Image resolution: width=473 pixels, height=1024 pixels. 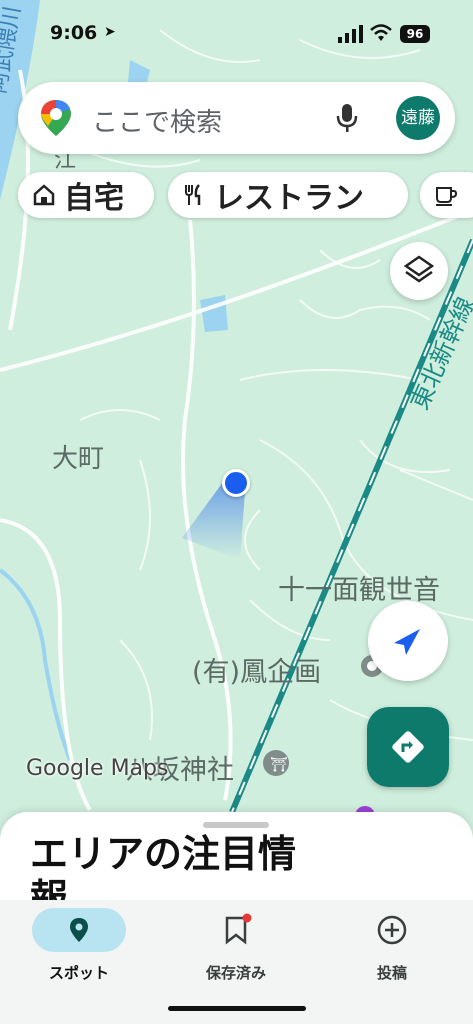 What do you see at coordinates (236, 35) in the screenshot?
I see `status-bar: 9:06 ➤ 96` at bounding box center [236, 35].